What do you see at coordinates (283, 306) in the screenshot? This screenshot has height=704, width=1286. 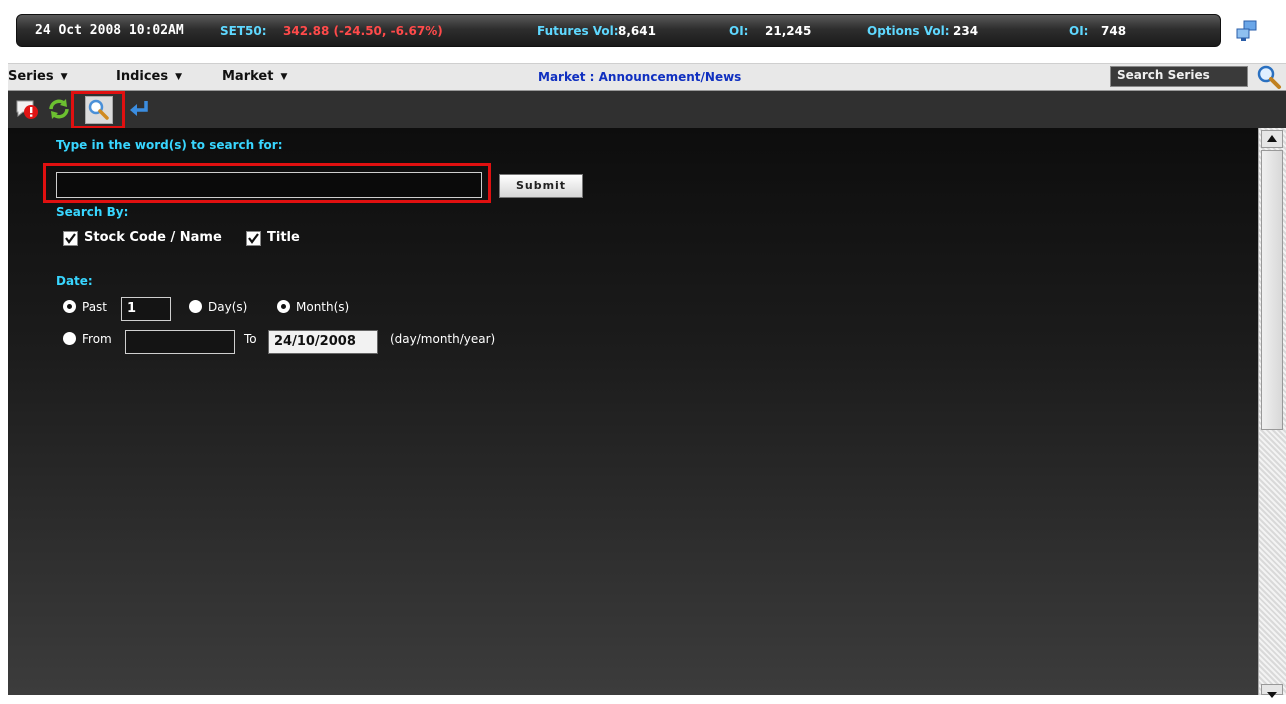 I see `months-radio` at bounding box center [283, 306].